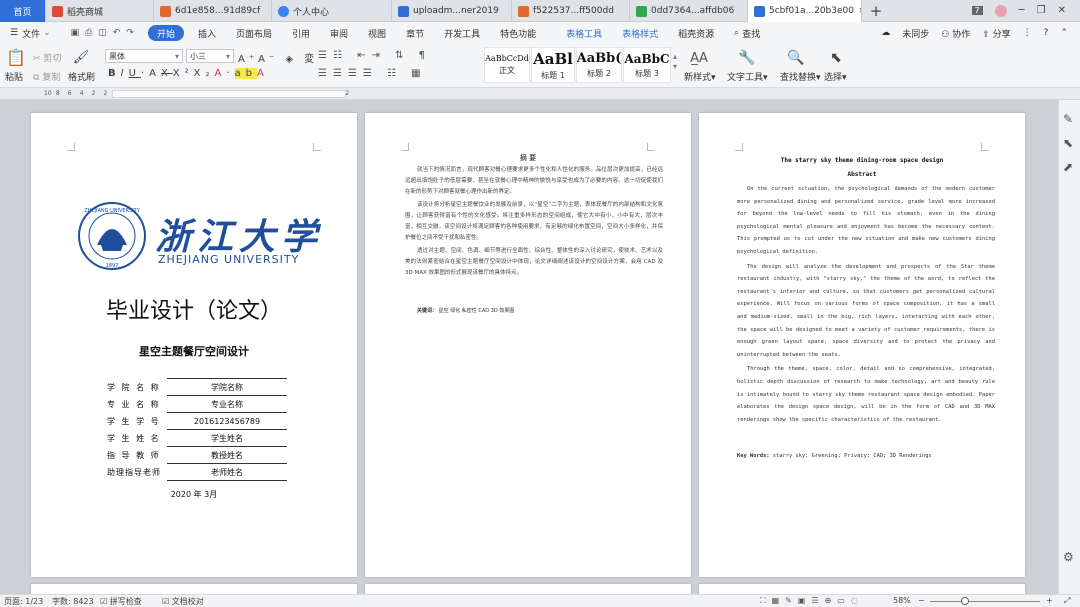 The image size is (1080, 607). I want to click on tab-doc-active: 5cbf01a...20b3e00 ×, so click(805, 11).